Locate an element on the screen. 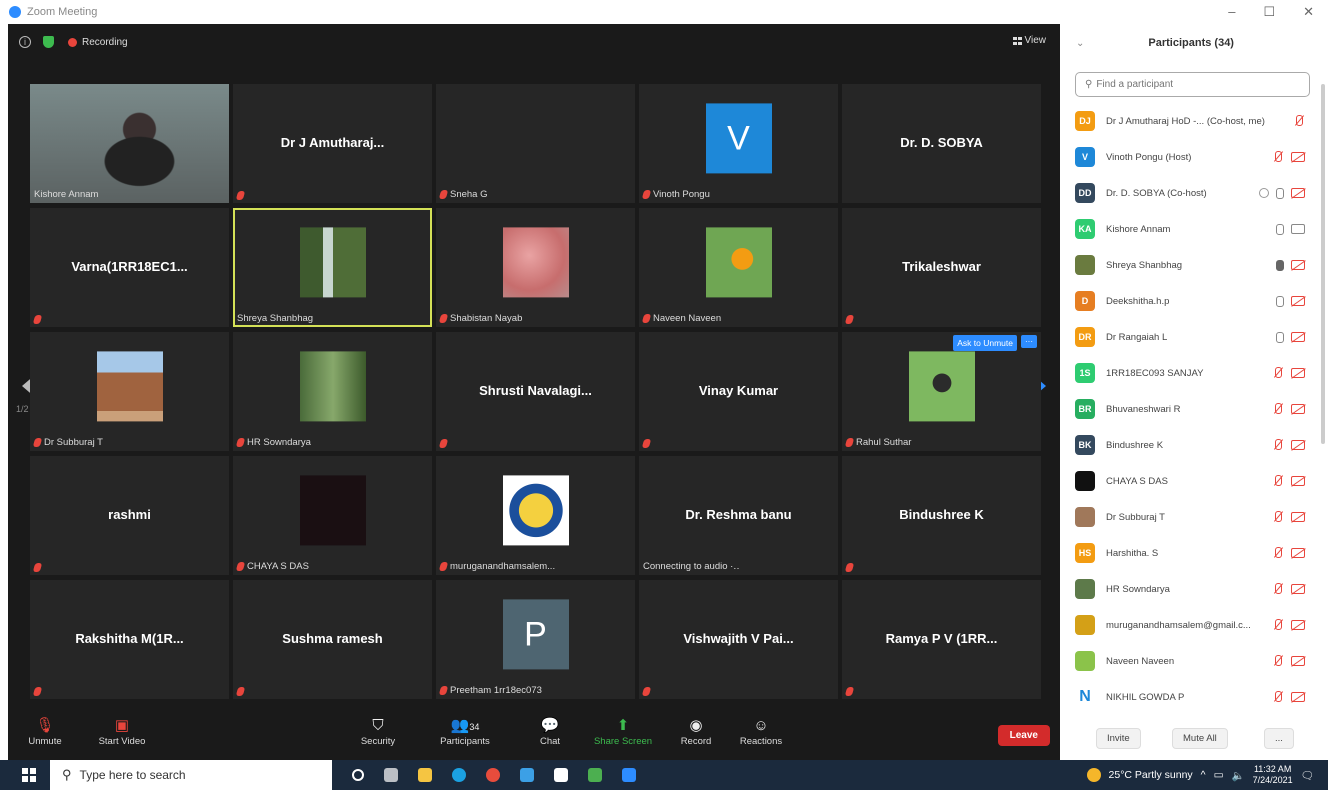 This screenshot has height=790, width=1328. participant-tile: Dr Subburaj T is located at coordinates (129, 391).